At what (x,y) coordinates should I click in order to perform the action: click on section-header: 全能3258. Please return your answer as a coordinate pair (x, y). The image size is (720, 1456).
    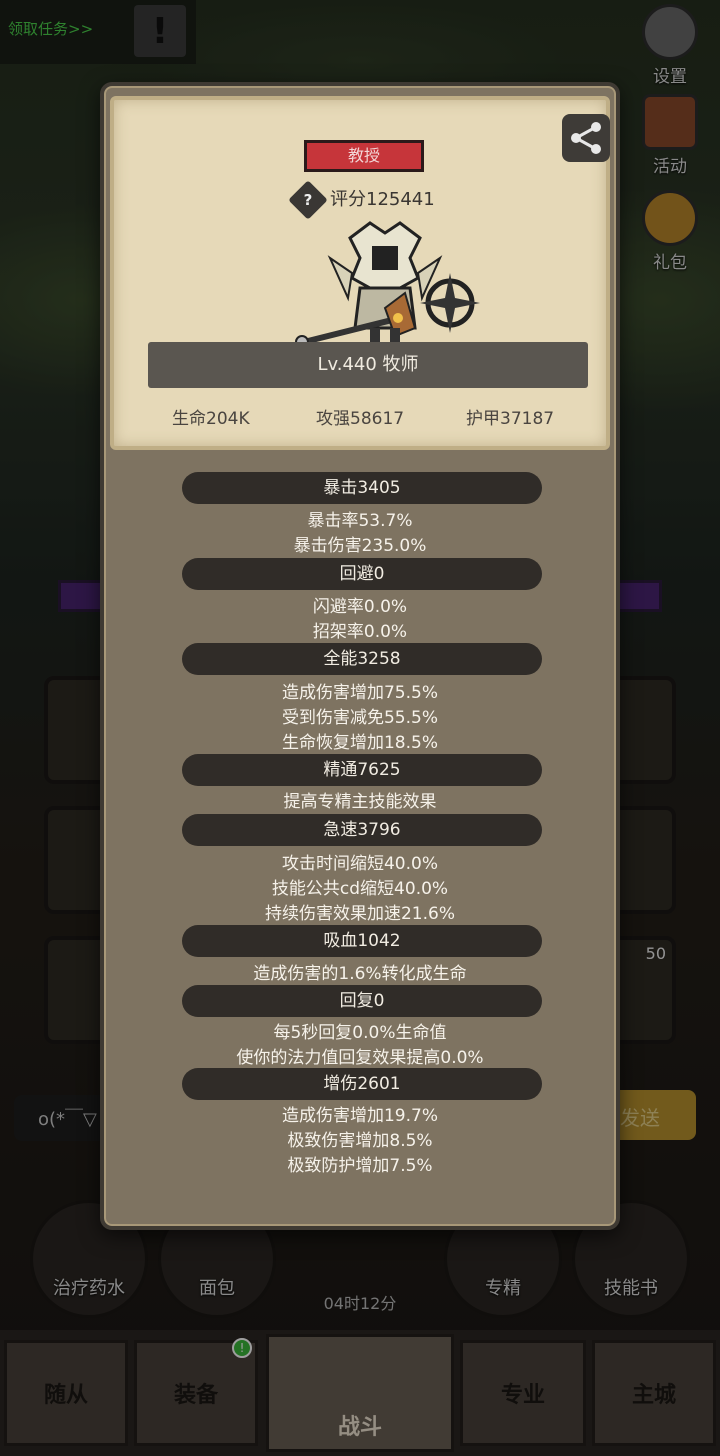
    Looking at the image, I should click on (362, 659).